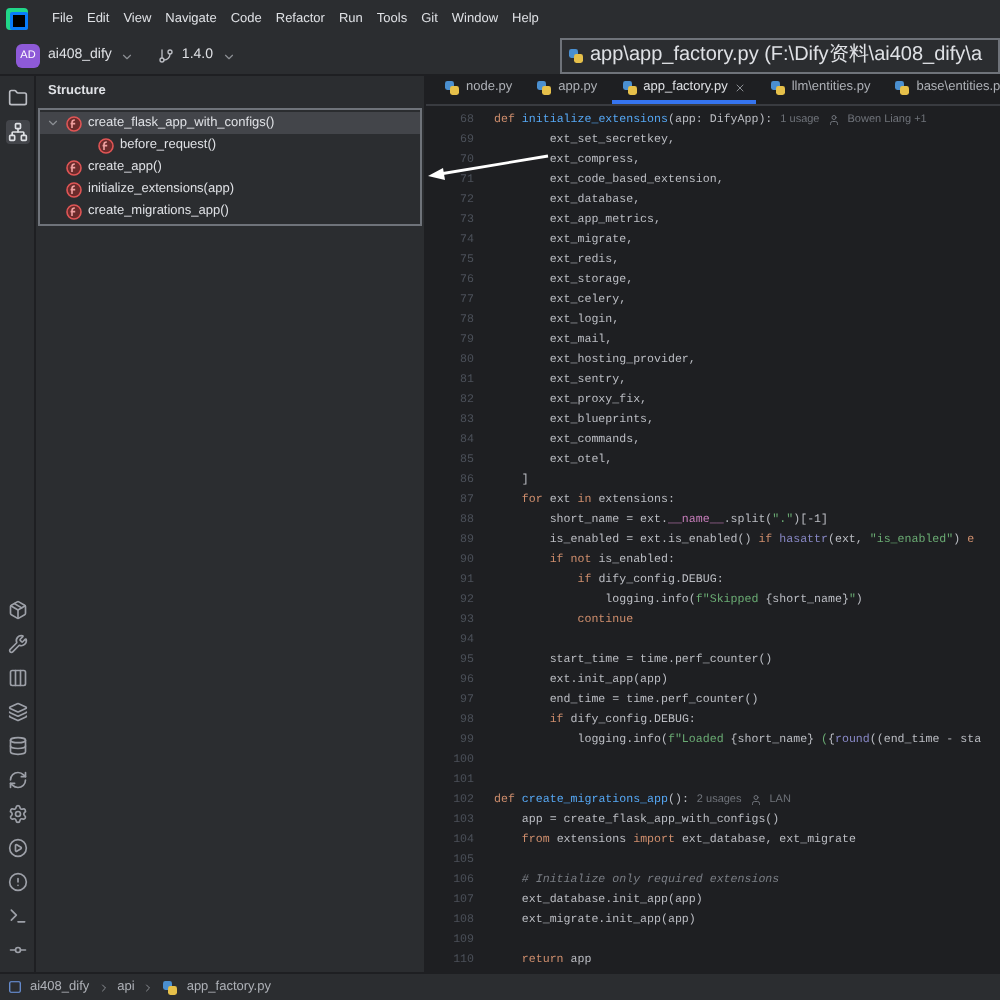  I want to click on alert-icon, so click(17, 882).